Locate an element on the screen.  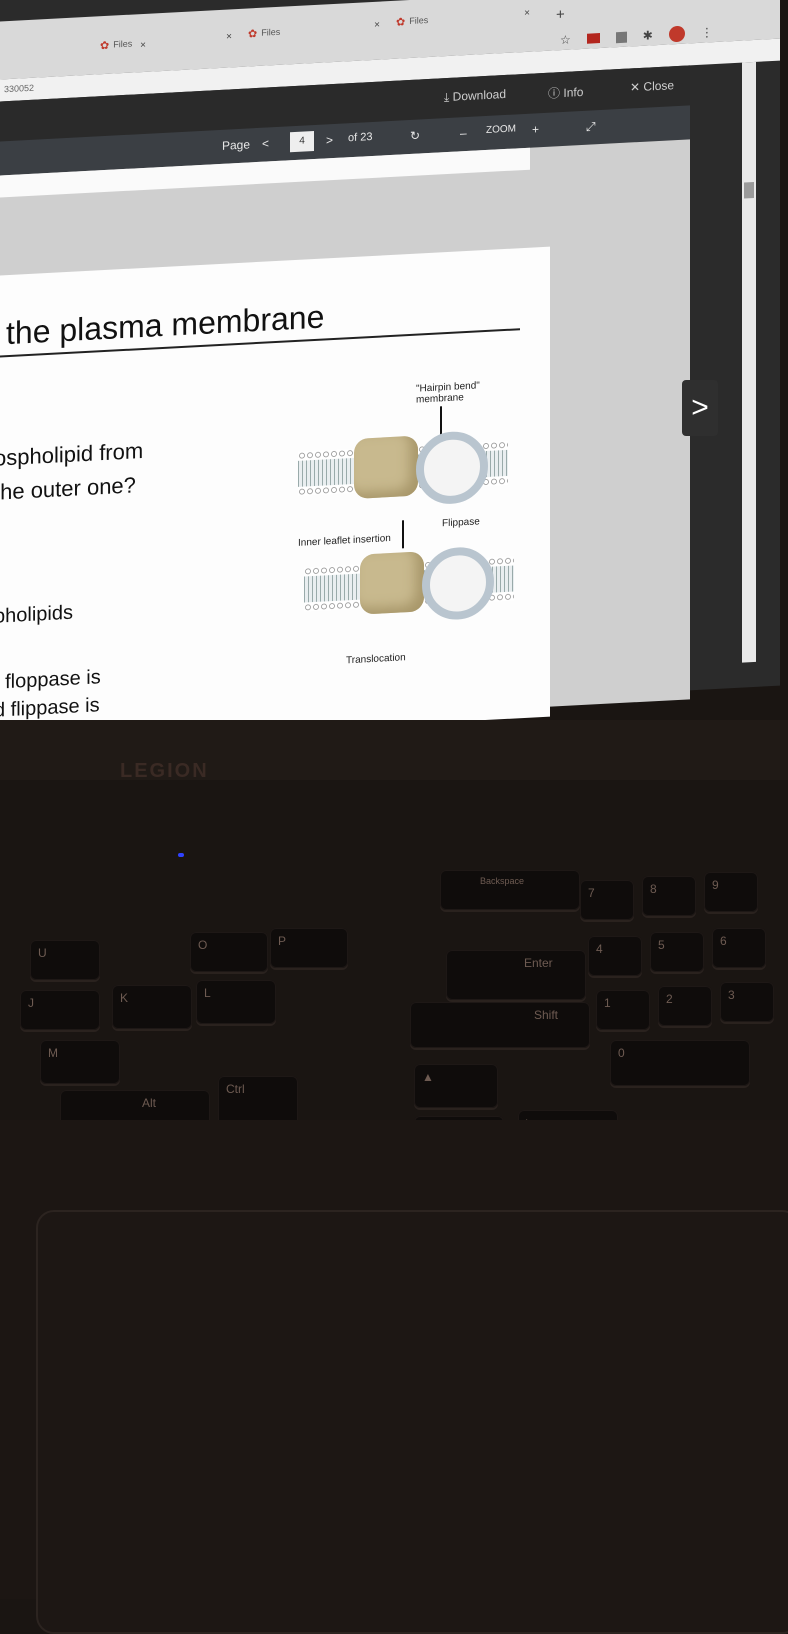
key-numpad: 4 is located at coordinates (615, 956).